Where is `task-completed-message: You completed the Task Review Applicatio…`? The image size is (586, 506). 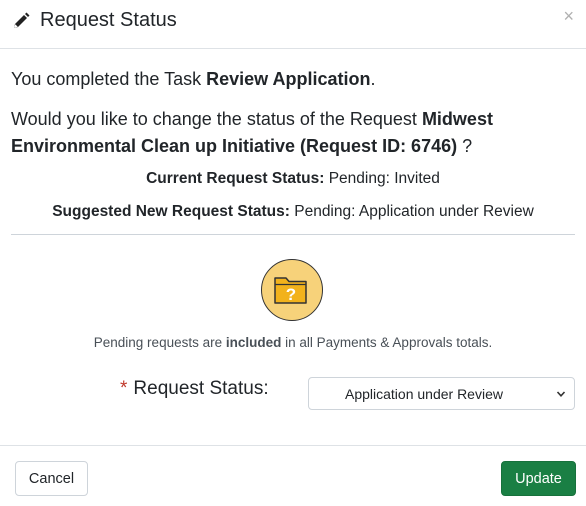 task-completed-message: You completed the Task Review Applicatio… is located at coordinates (193, 79).